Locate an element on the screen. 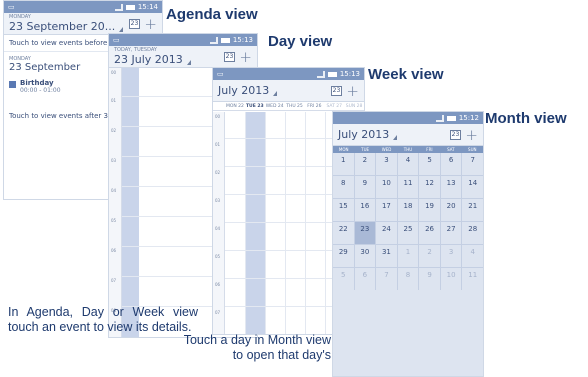  day-cell-next-month: 9 is located at coordinates (429, 279).